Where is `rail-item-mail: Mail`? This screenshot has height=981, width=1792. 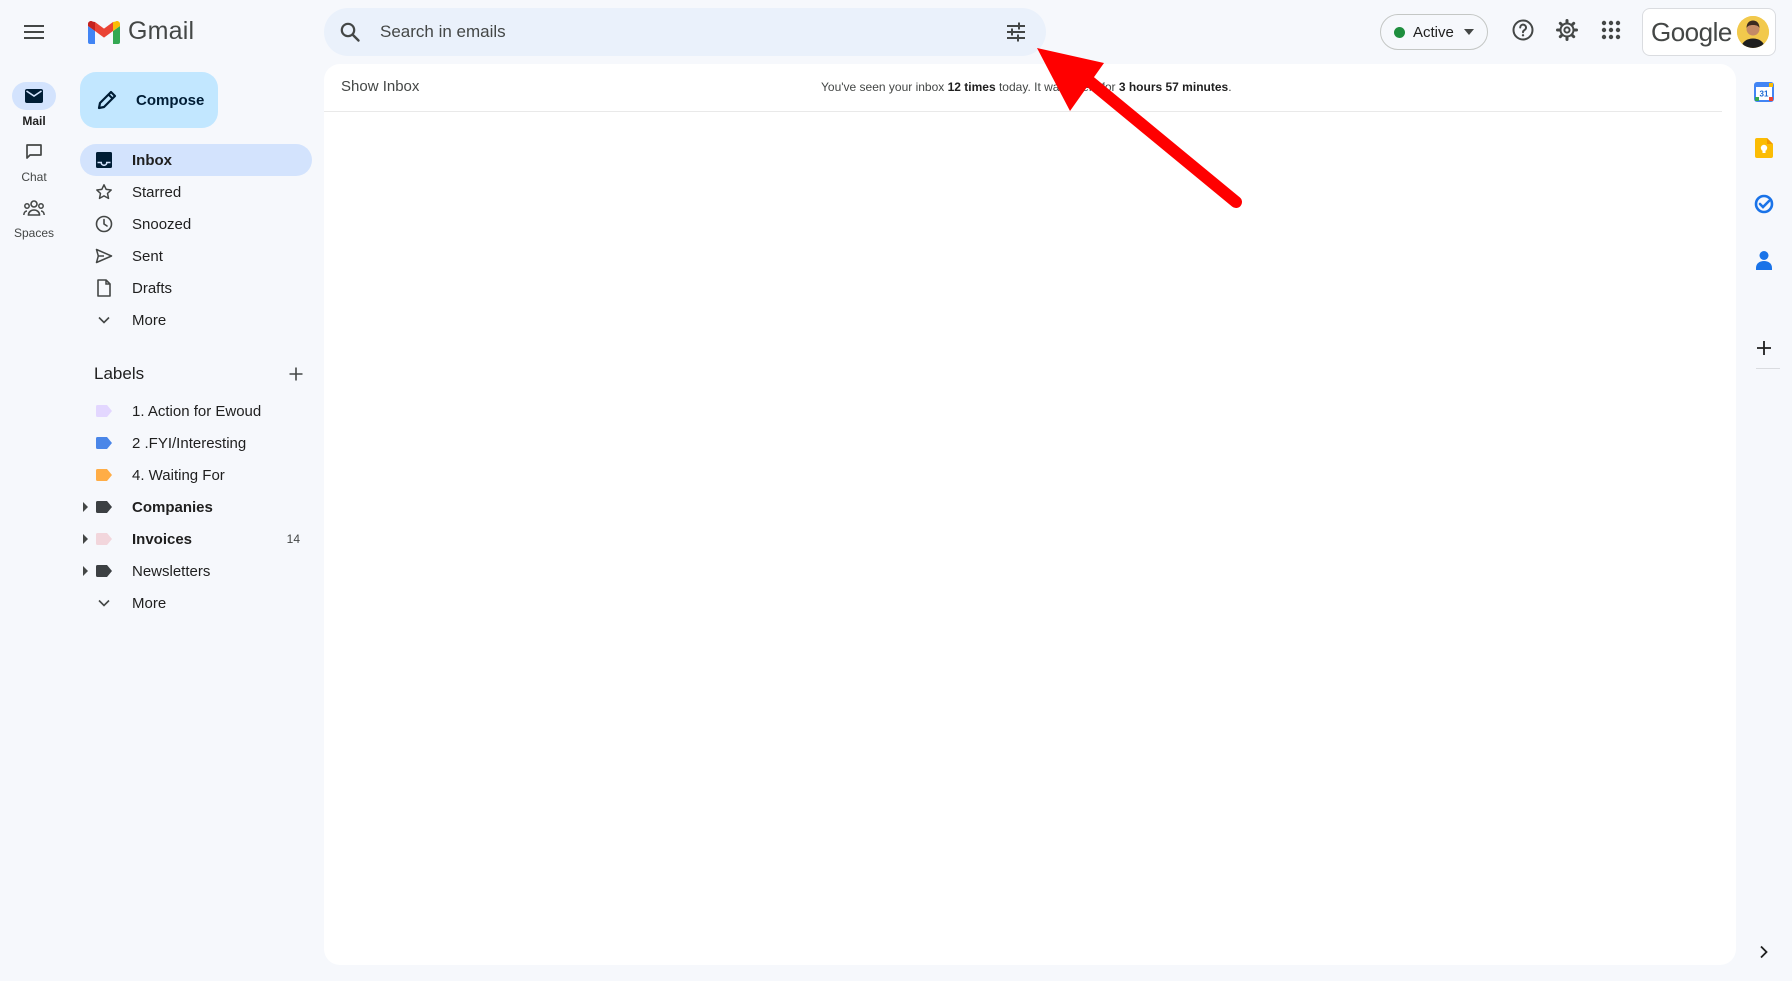
rail-item-mail: Mail is located at coordinates (34, 110).